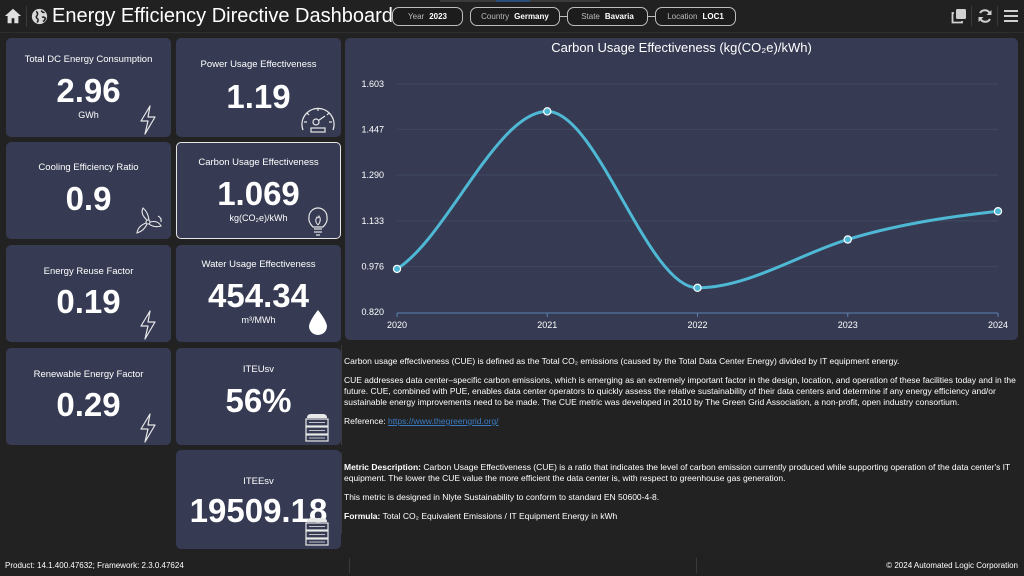  Describe the element at coordinates (952, 565) in the screenshot. I see `copyright: © 2024 Automated Logic Corporation` at that location.